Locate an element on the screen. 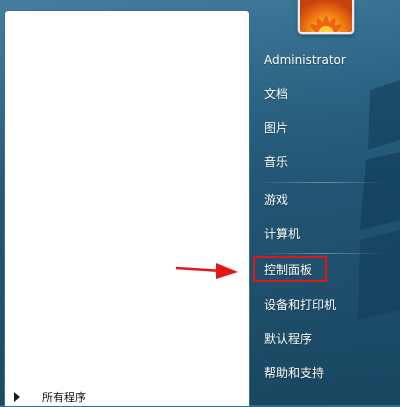  user-avatar is located at coordinates (326, 17).